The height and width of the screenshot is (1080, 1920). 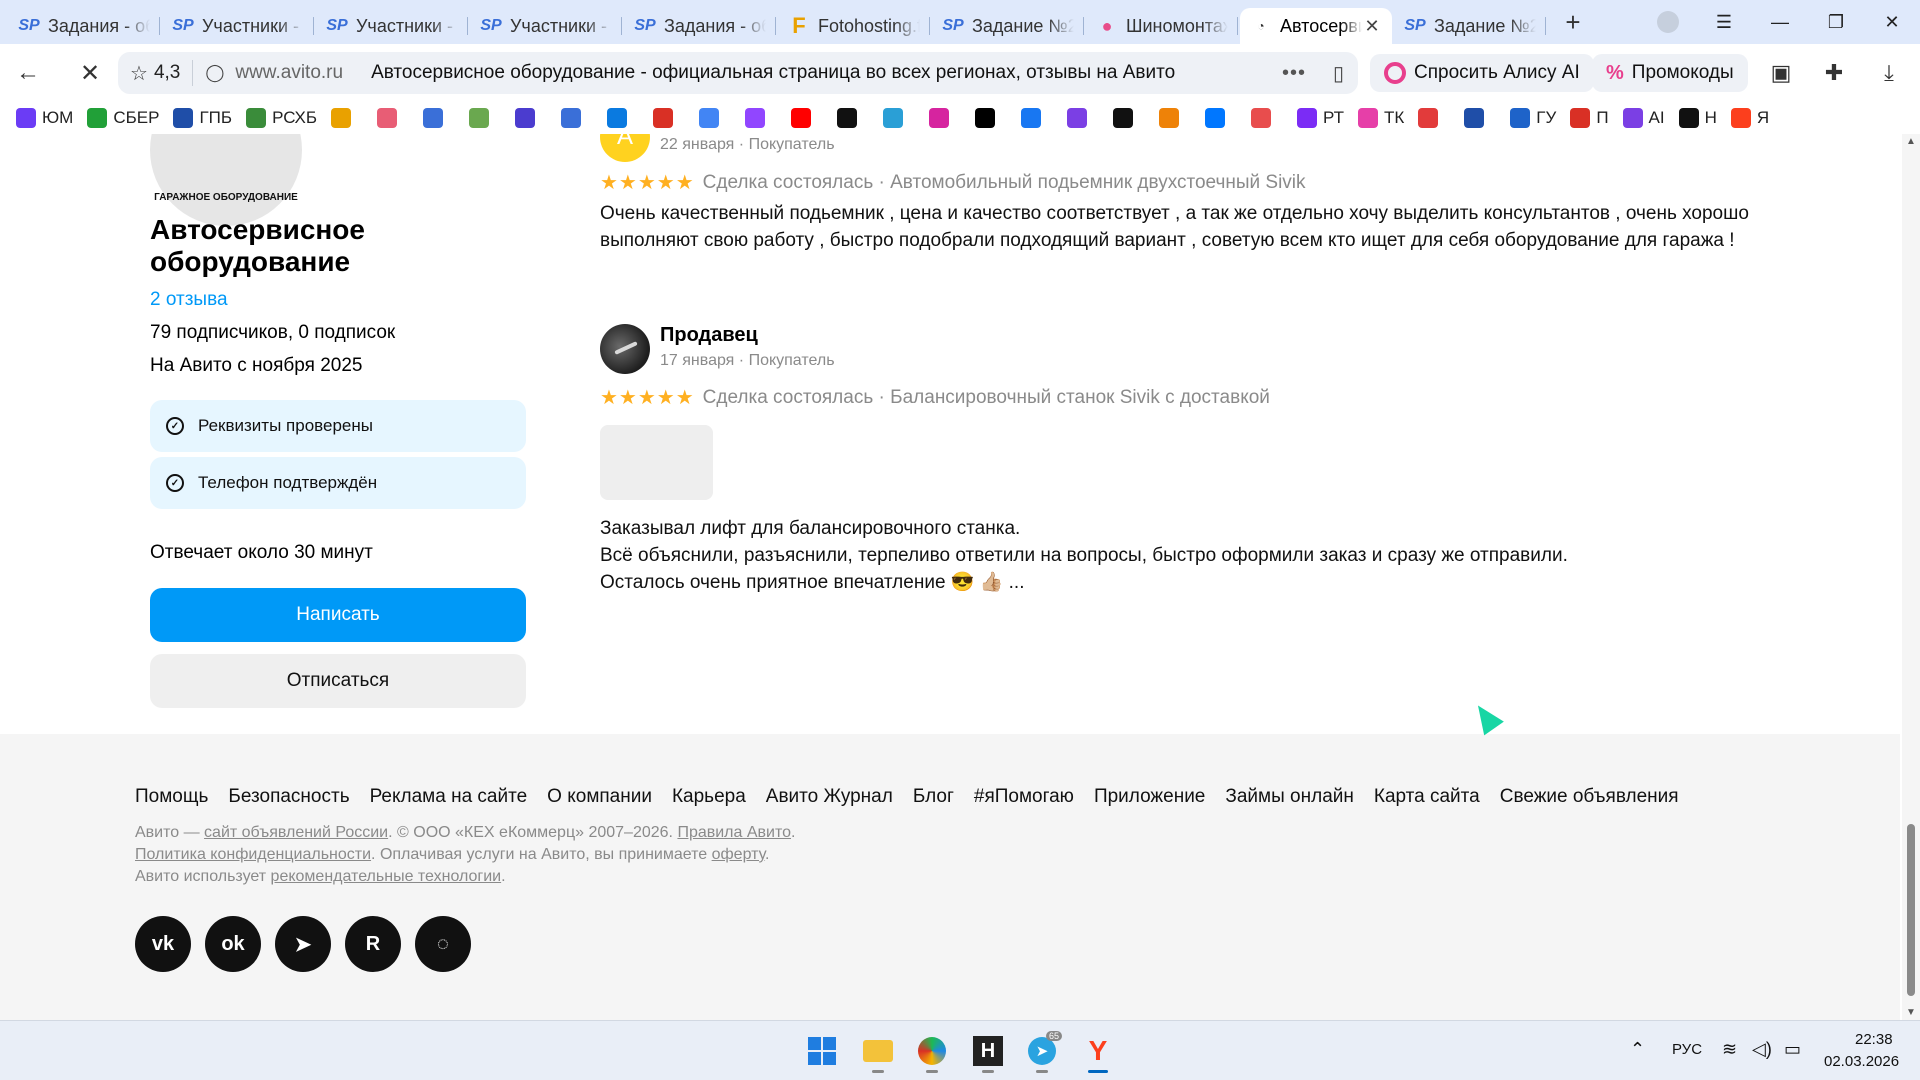 I want to click on browser-menu-icon: ☰, so click(x=1724, y=22).